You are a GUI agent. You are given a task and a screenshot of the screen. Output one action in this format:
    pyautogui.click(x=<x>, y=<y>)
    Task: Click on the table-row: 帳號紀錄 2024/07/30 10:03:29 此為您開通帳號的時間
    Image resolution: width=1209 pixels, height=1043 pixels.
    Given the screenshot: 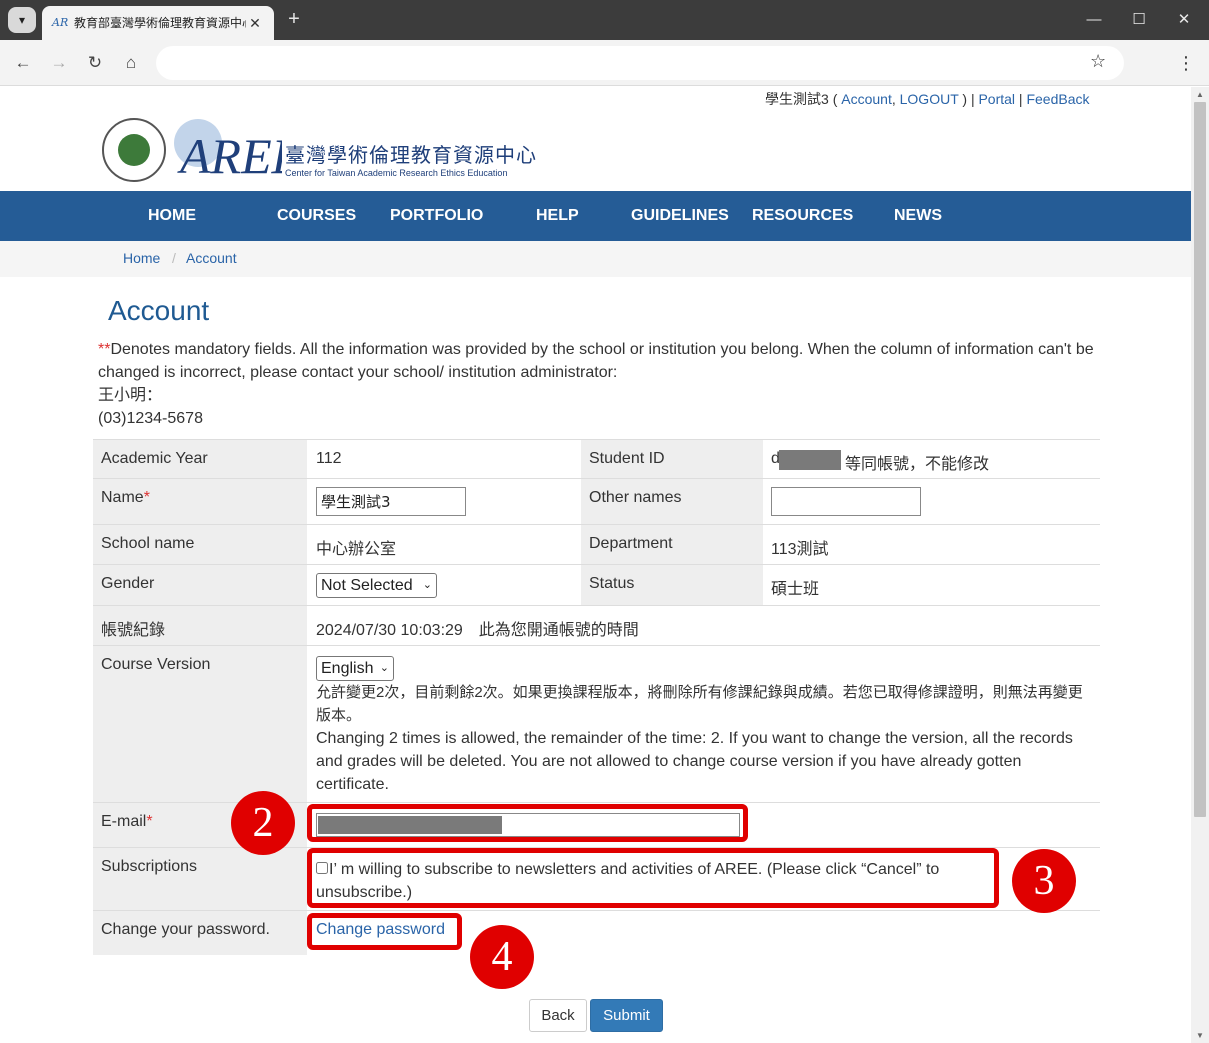 What is the action you would take?
    pyautogui.click(x=596, y=625)
    